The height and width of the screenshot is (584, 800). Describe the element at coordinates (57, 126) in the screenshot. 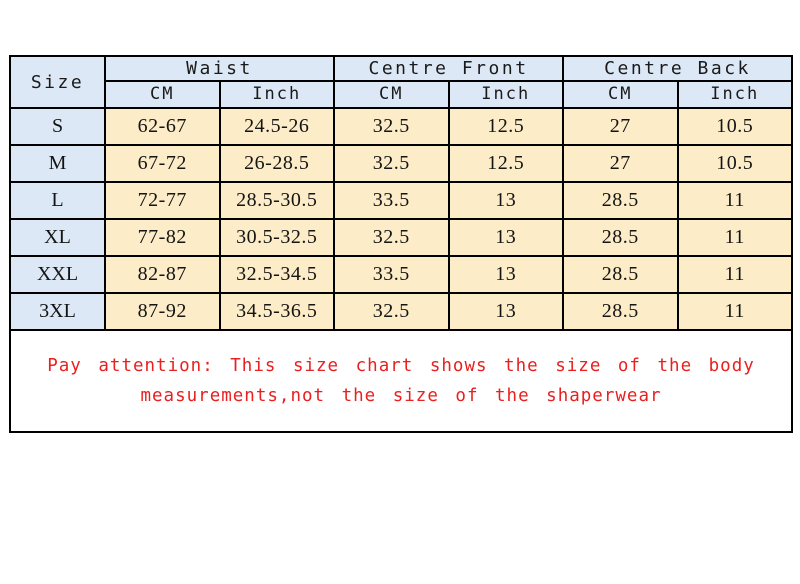

I see `cell-size: S` at that location.